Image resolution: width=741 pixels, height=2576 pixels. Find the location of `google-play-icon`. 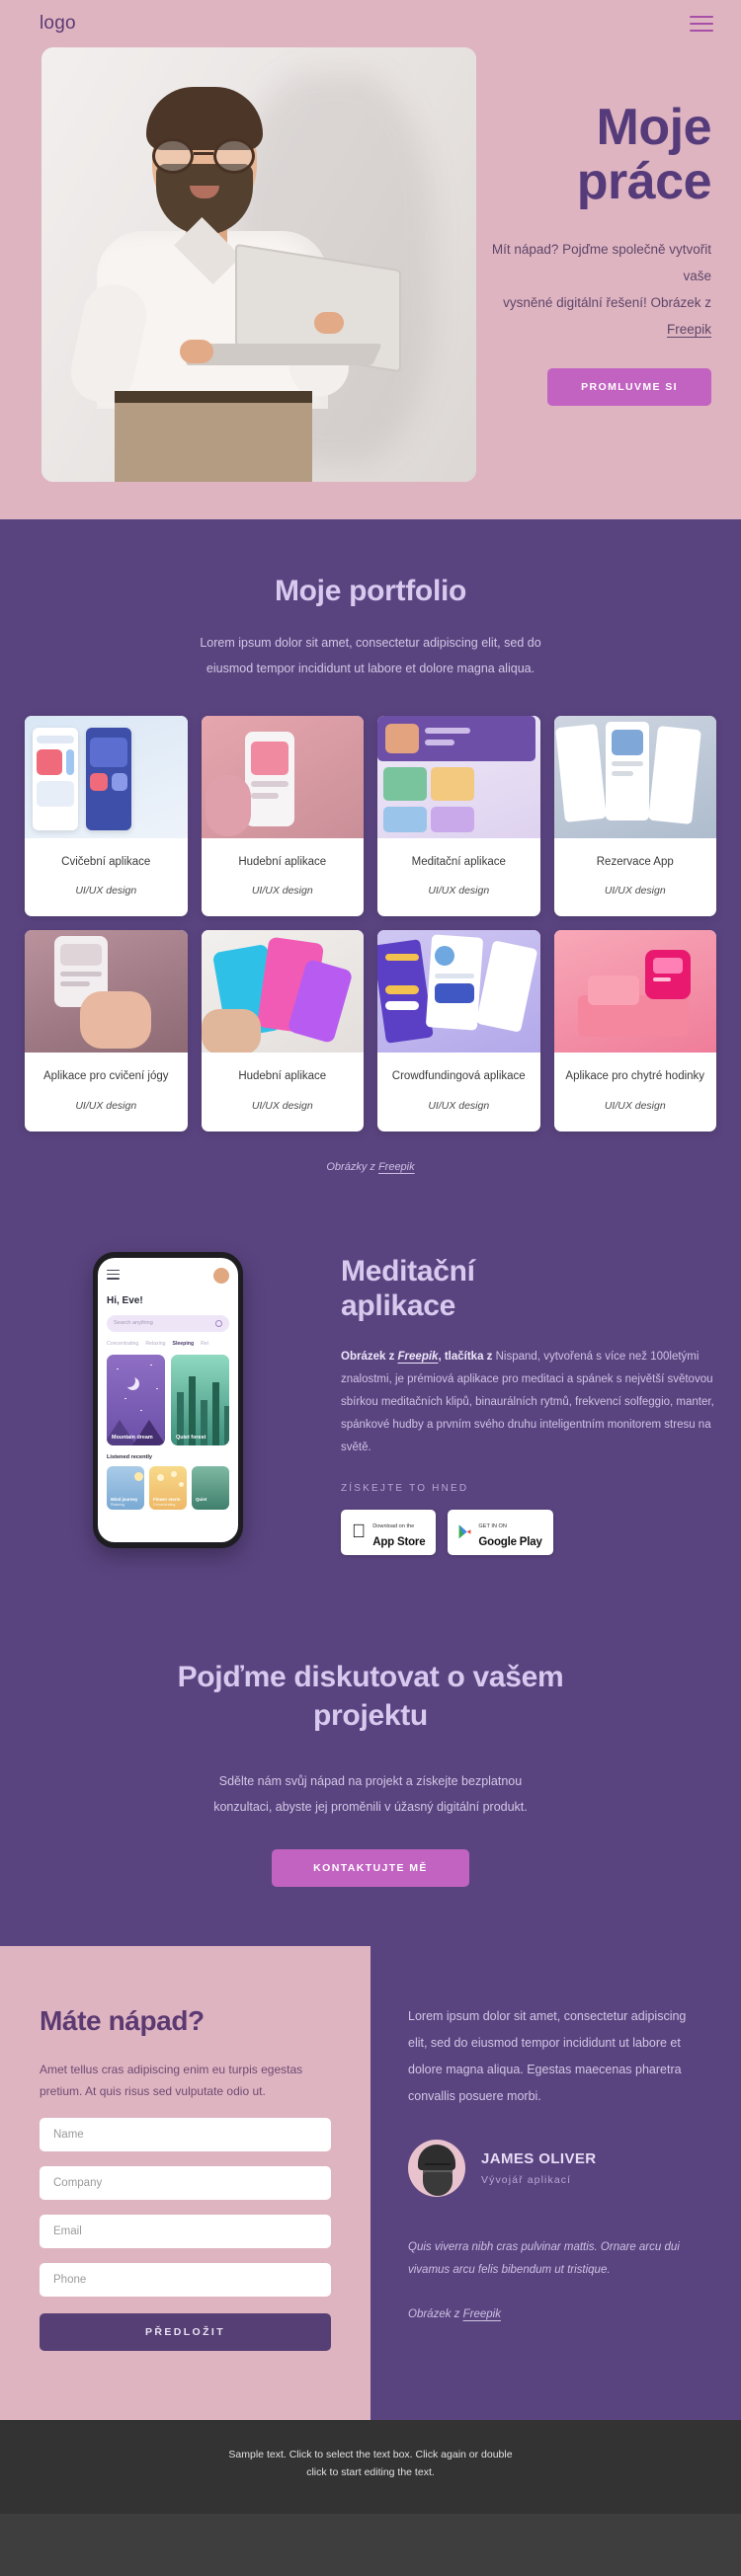

google-play-icon is located at coordinates (464, 1531).